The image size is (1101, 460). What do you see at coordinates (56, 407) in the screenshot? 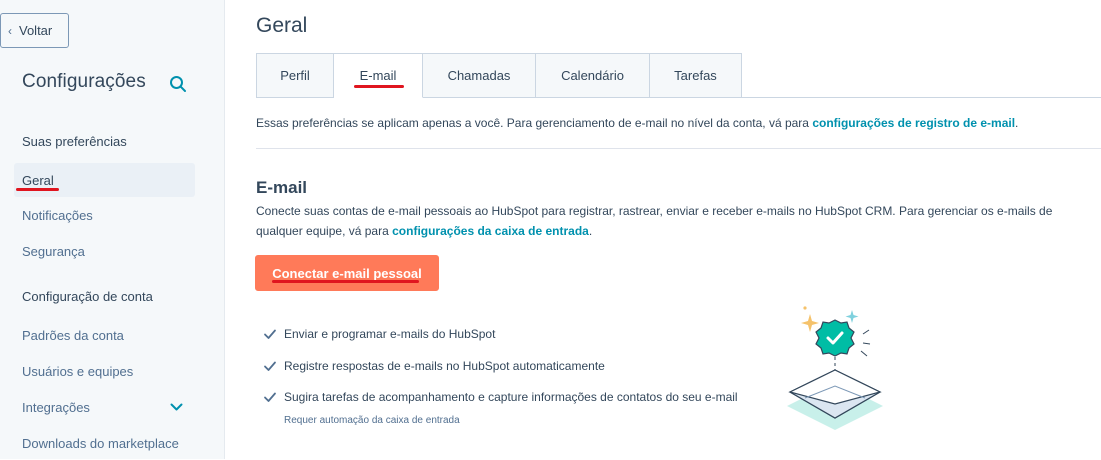
I see `sidebar-item-label: Integrações` at bounding box center [56, 407].